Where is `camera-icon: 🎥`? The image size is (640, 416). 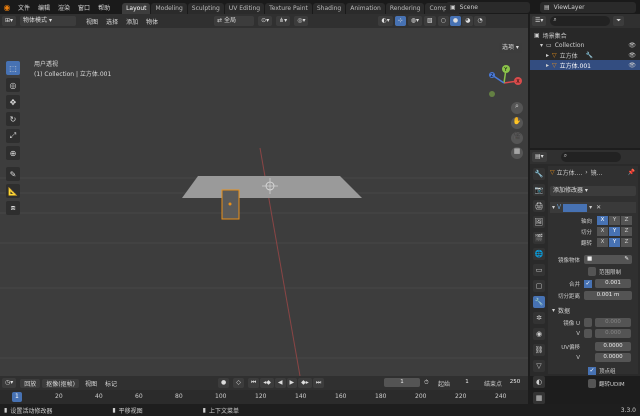
camera-icon: 🎥 is located at coordinates (517, 138).